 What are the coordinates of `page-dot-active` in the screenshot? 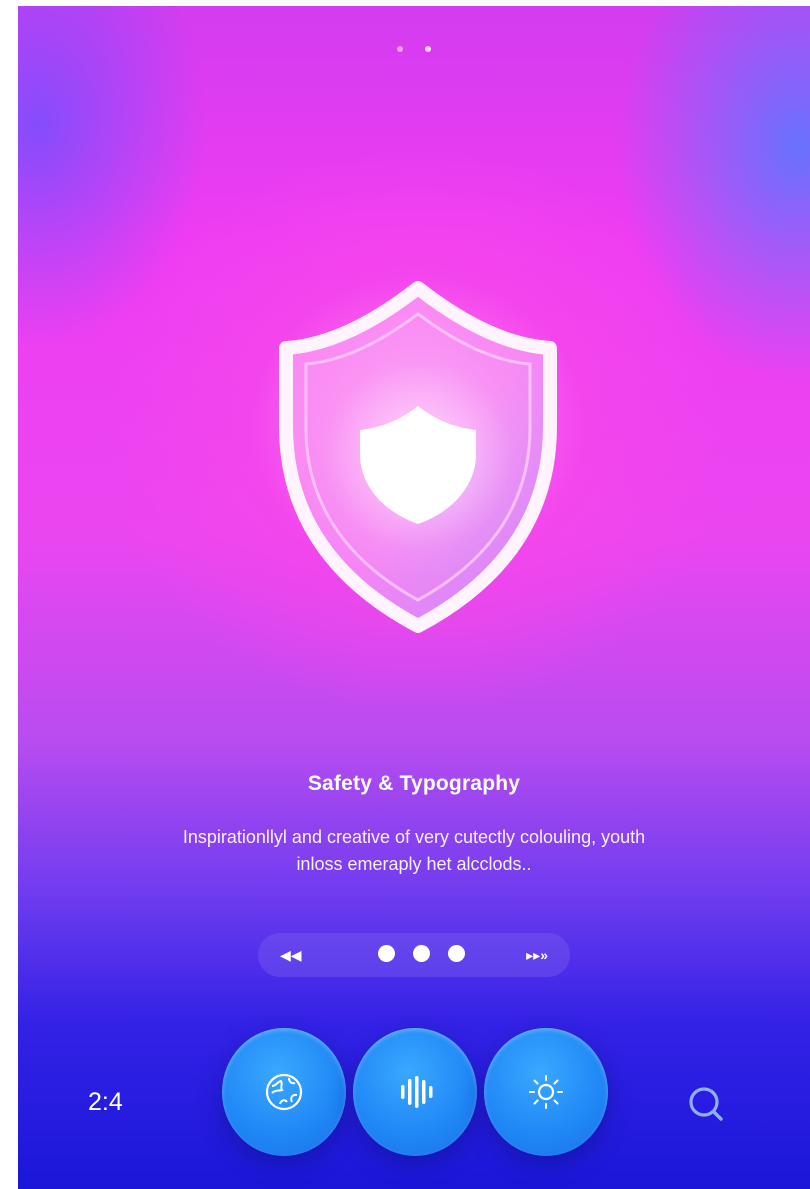 It's located at (428, 49).